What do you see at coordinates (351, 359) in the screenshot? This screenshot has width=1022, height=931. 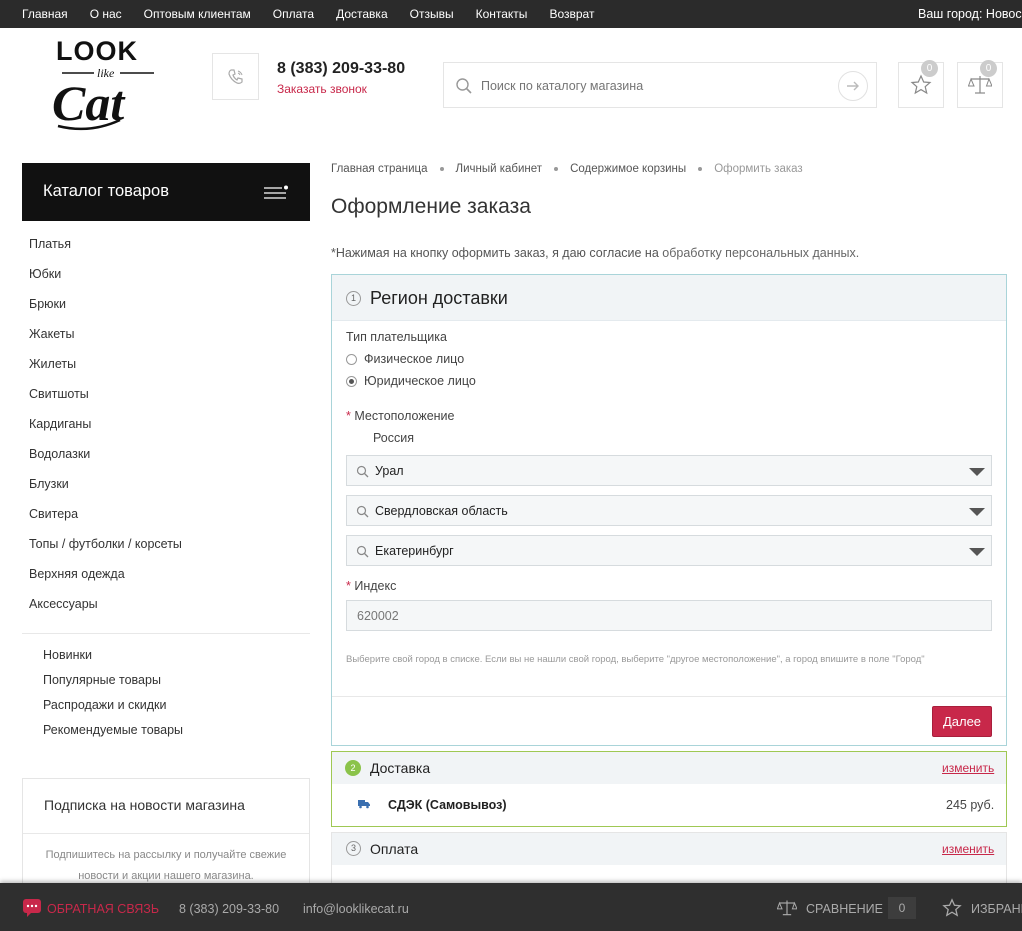 I see `payer-individual-radio` at bounding box center [351, 359].